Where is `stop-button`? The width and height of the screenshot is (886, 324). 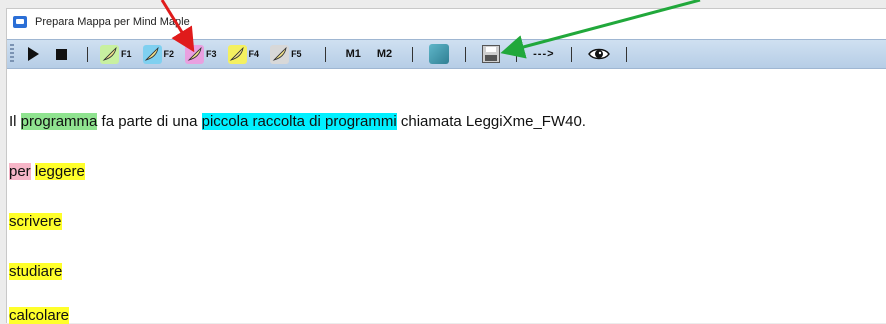
stop-button is located at coordinates (61, 54).